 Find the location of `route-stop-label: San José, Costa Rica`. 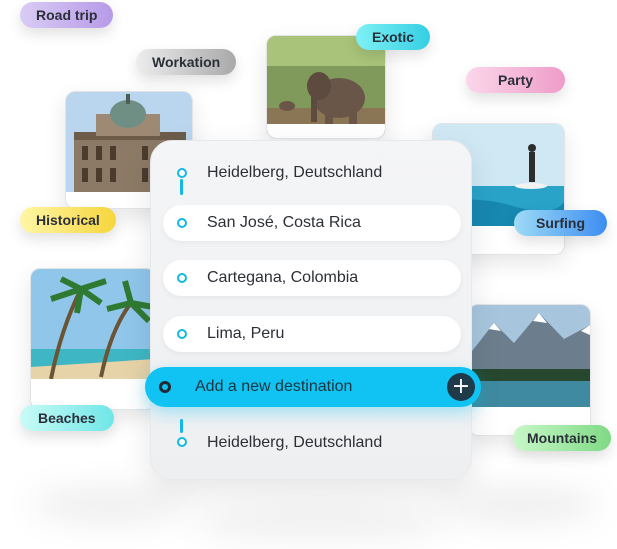

route-stop-label: San José, Costa Rica is located at coordinates (284, 222).